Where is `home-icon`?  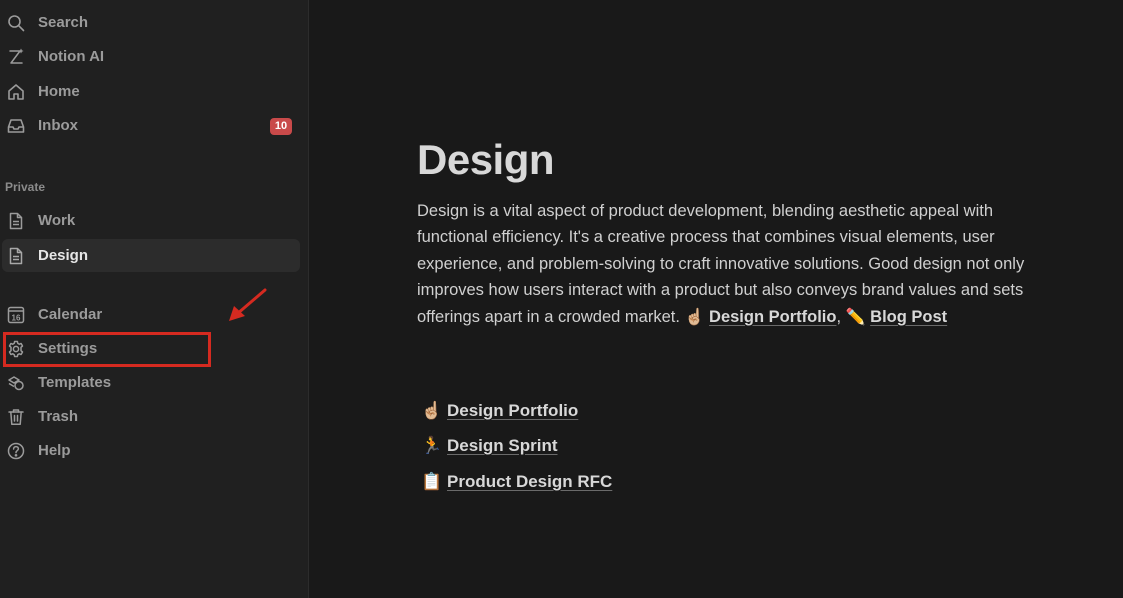 home-icon is located at coordinates (16, 92).